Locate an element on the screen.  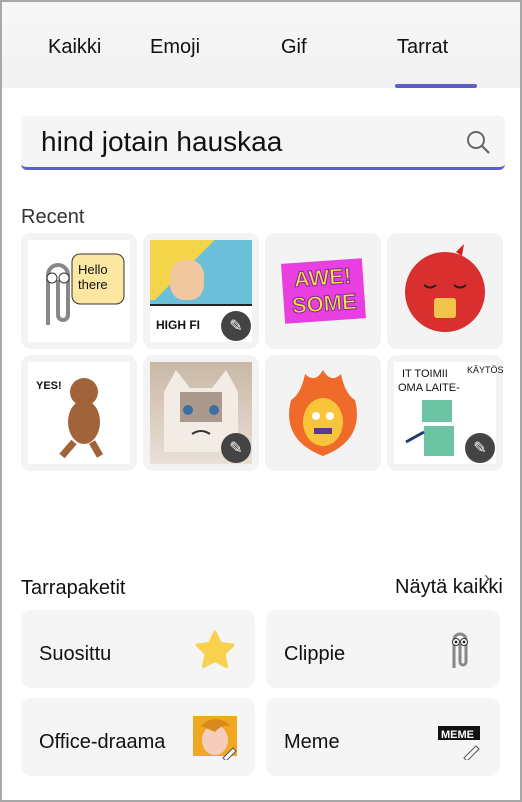
search-box is located at coordinates (263, 143).